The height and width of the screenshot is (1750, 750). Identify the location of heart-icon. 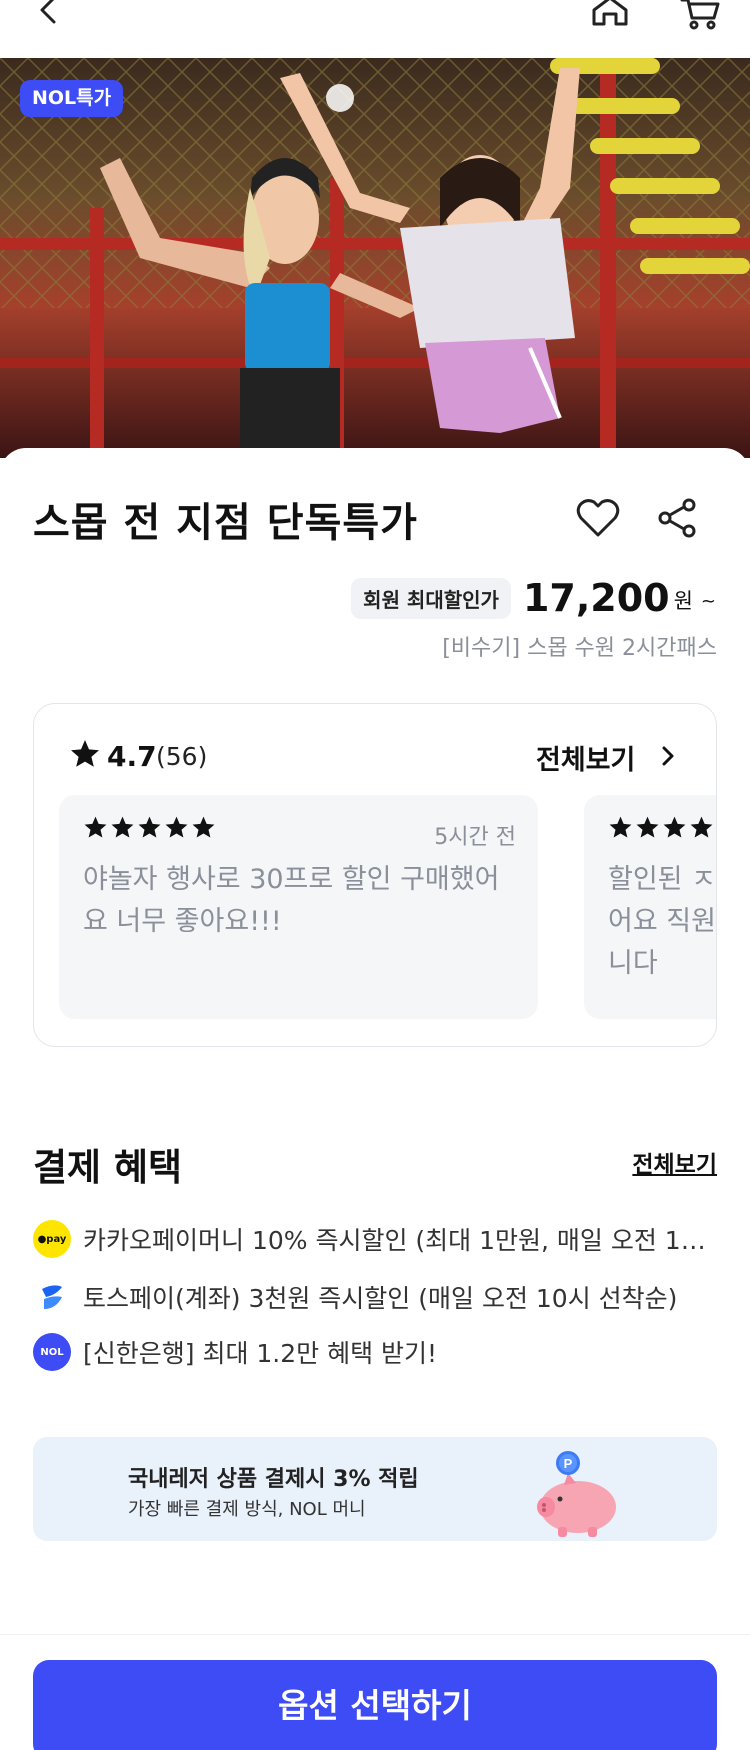
(598, 518).